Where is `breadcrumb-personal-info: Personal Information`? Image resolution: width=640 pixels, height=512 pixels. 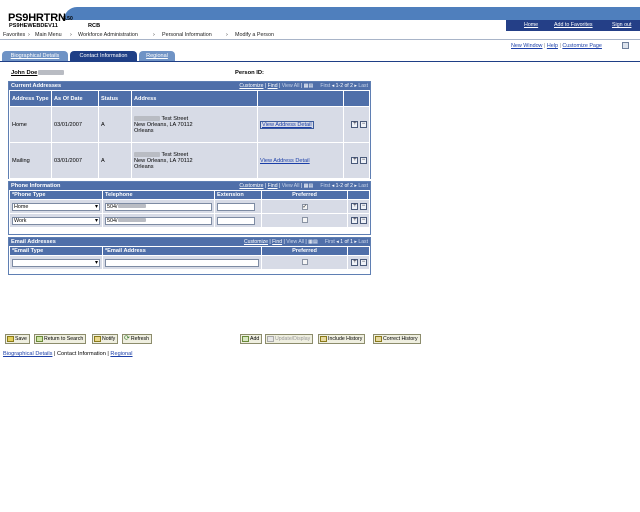 breadcrumb-personal-info: Personal Information is located at coordinates (187, 35).